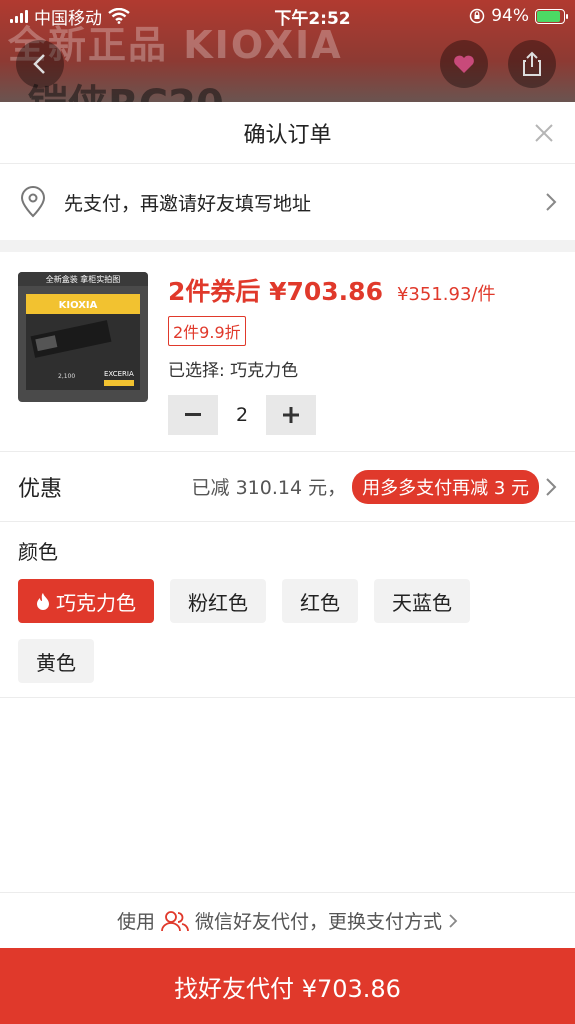  What do you see at coordinates (287, 986) in the screenshot?
I see `friend-pay-button: 找好友代付 ¥703.86` at bounding box center [287, 986].